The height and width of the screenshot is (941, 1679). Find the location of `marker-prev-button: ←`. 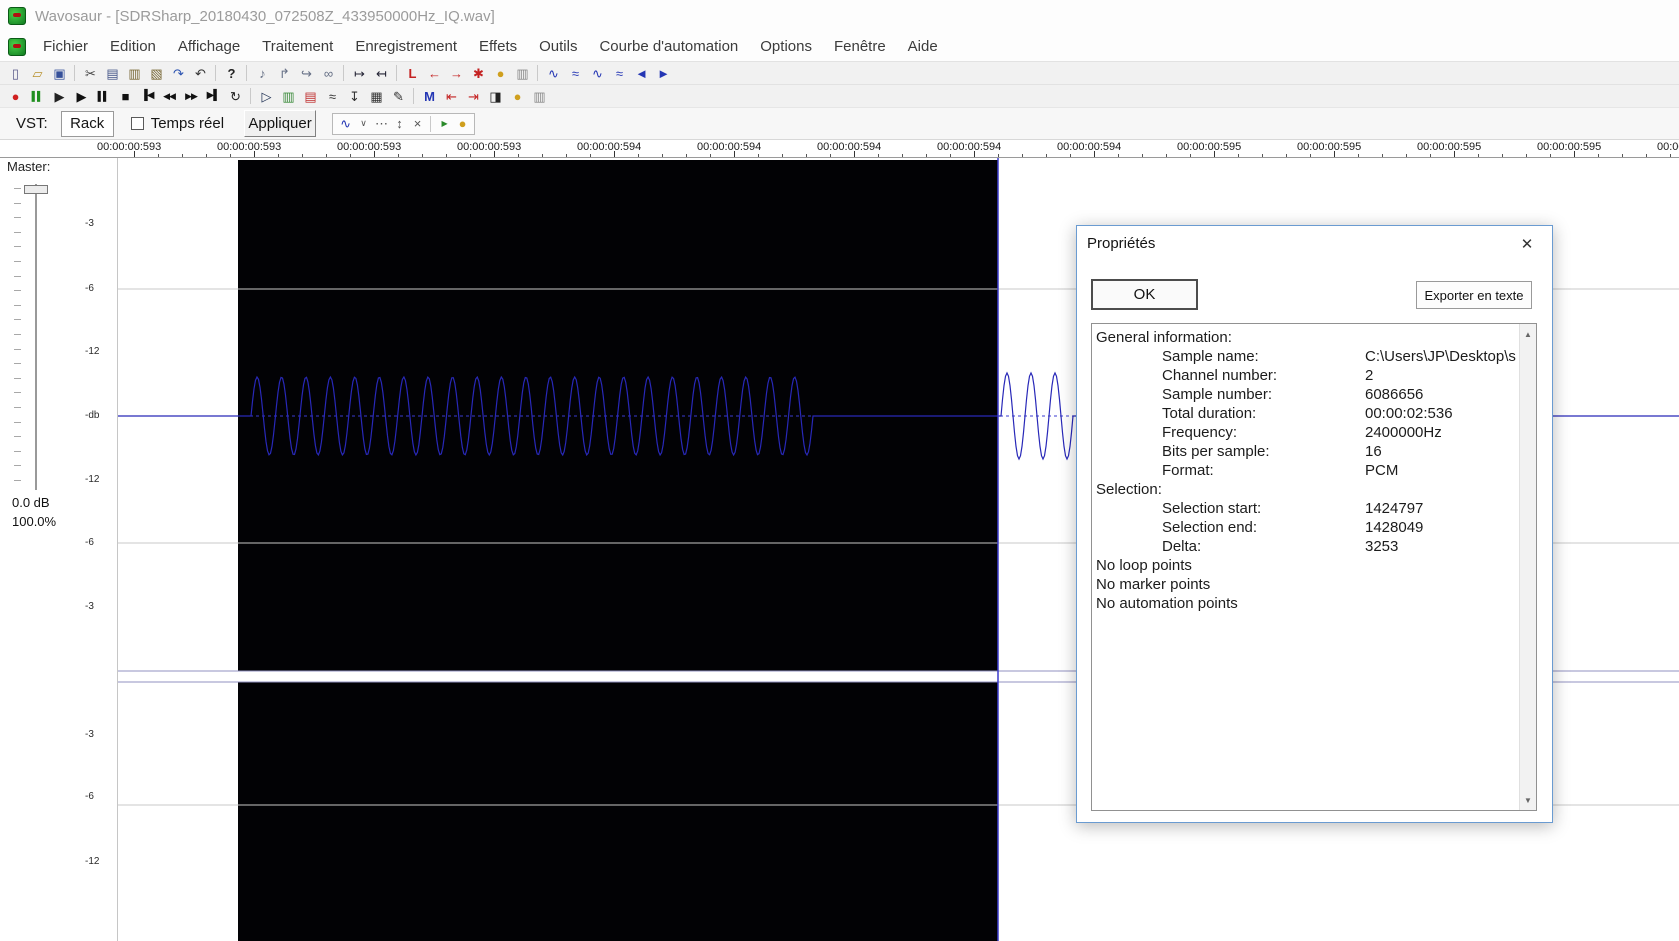

marker-prev-button: ← is located at coordinates (434, 73).